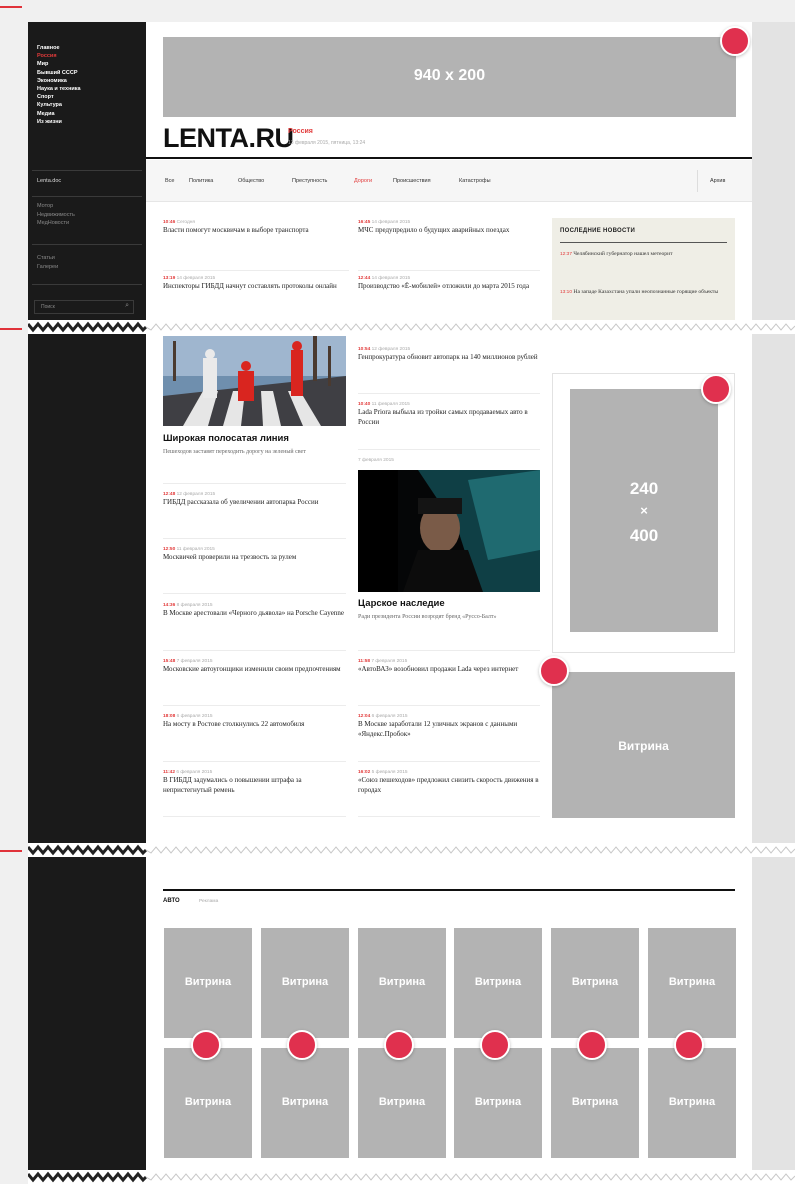 The width and height of the screenshot is (795, 1184). What do you see at coordinates (84, 307) in the screenshot?
I see `sidebar-search-input: Поиск ⌕` at bounding box center [84, 307].